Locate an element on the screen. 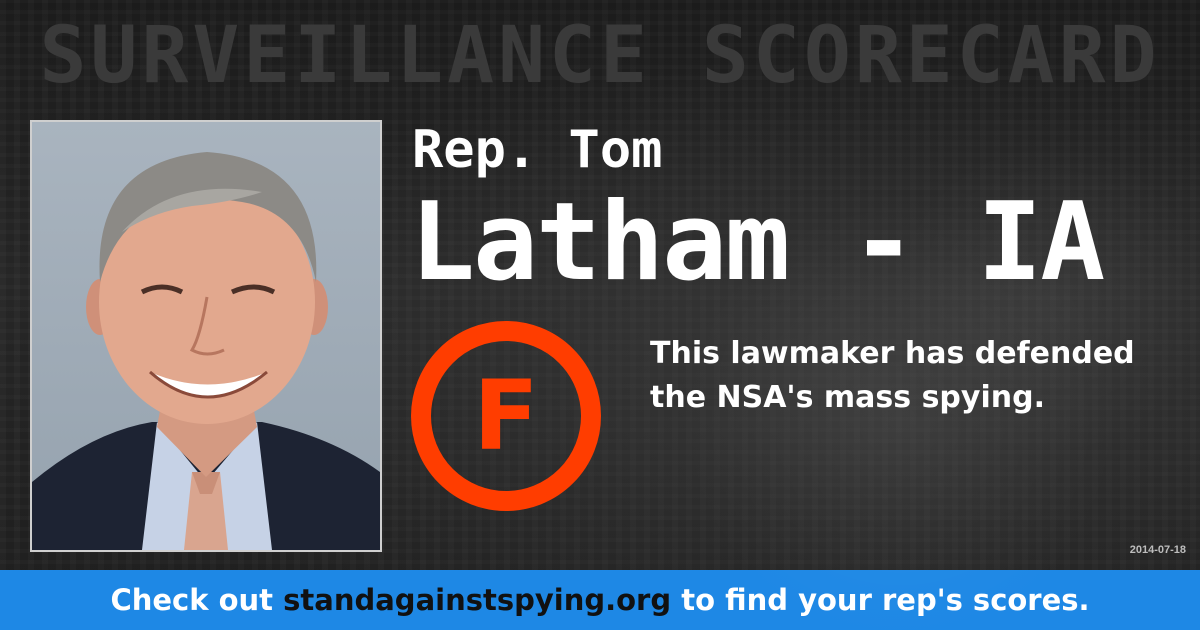 Image resolution: width=1200 pixels, height=630 pixels. representative-prefix: Rep. Tom is located at coordinates (537, 150).